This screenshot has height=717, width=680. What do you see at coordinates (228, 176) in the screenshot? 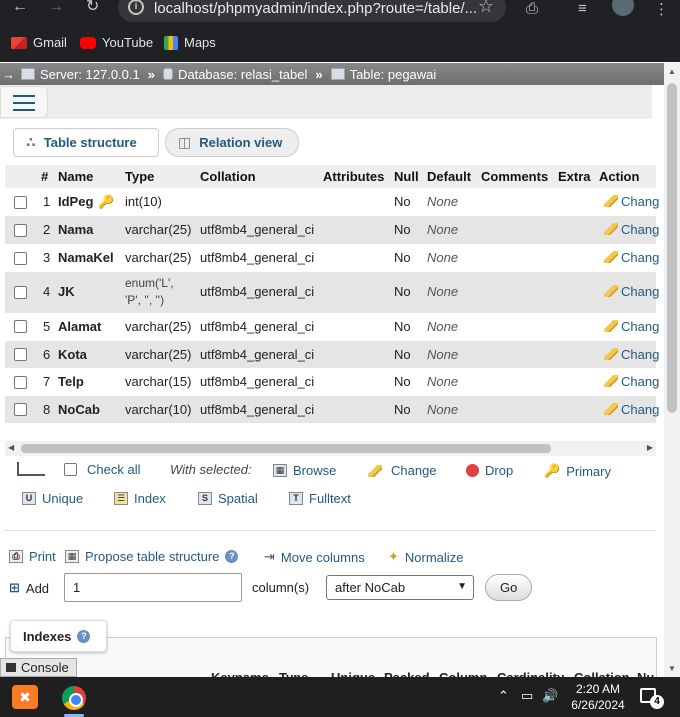
I see `column-header-collation: Collation` at bounding box center [228, 176].